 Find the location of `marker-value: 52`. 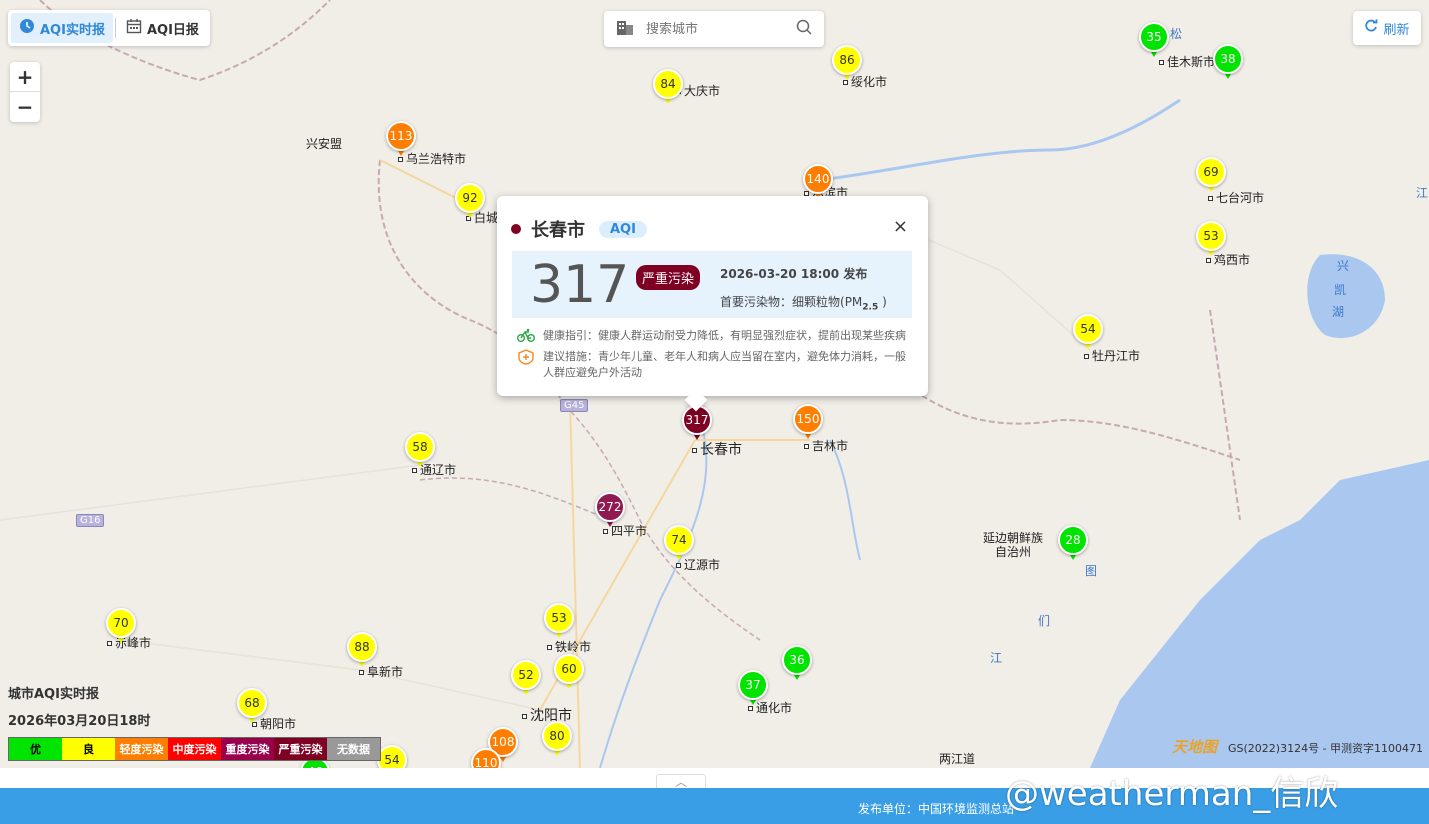

marker-value: 52 is located at coordinates (526, 675).